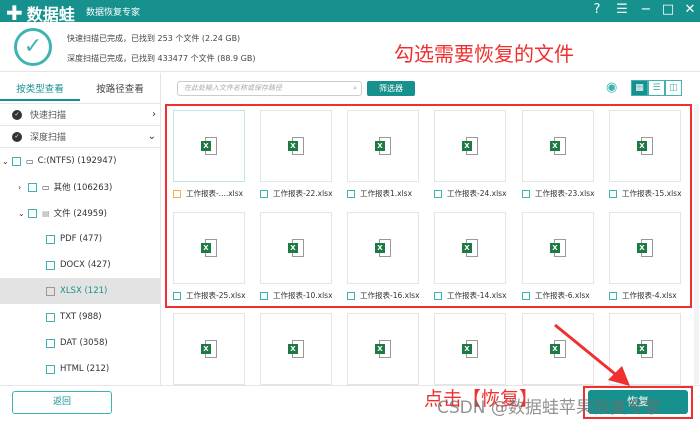 The image size is (700, 426). I want to click on tree-label: PDF (477), so click(81, 239).